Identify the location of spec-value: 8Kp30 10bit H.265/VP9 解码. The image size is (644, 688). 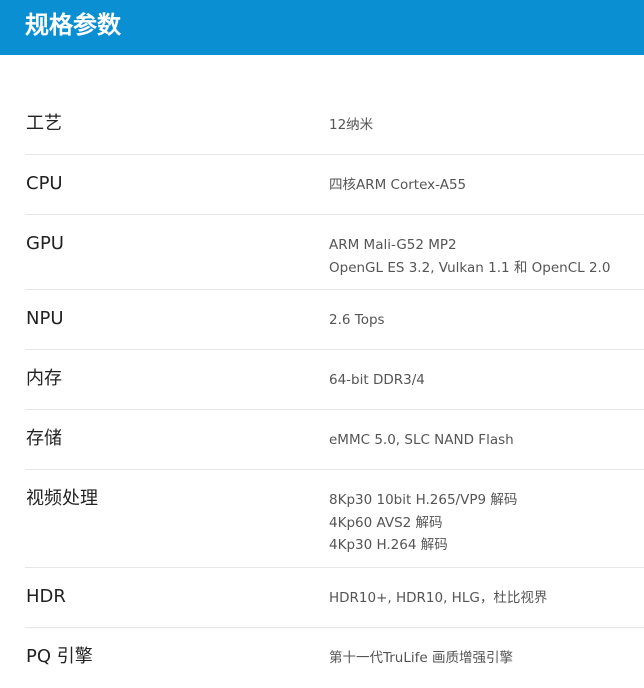
(423, 500).